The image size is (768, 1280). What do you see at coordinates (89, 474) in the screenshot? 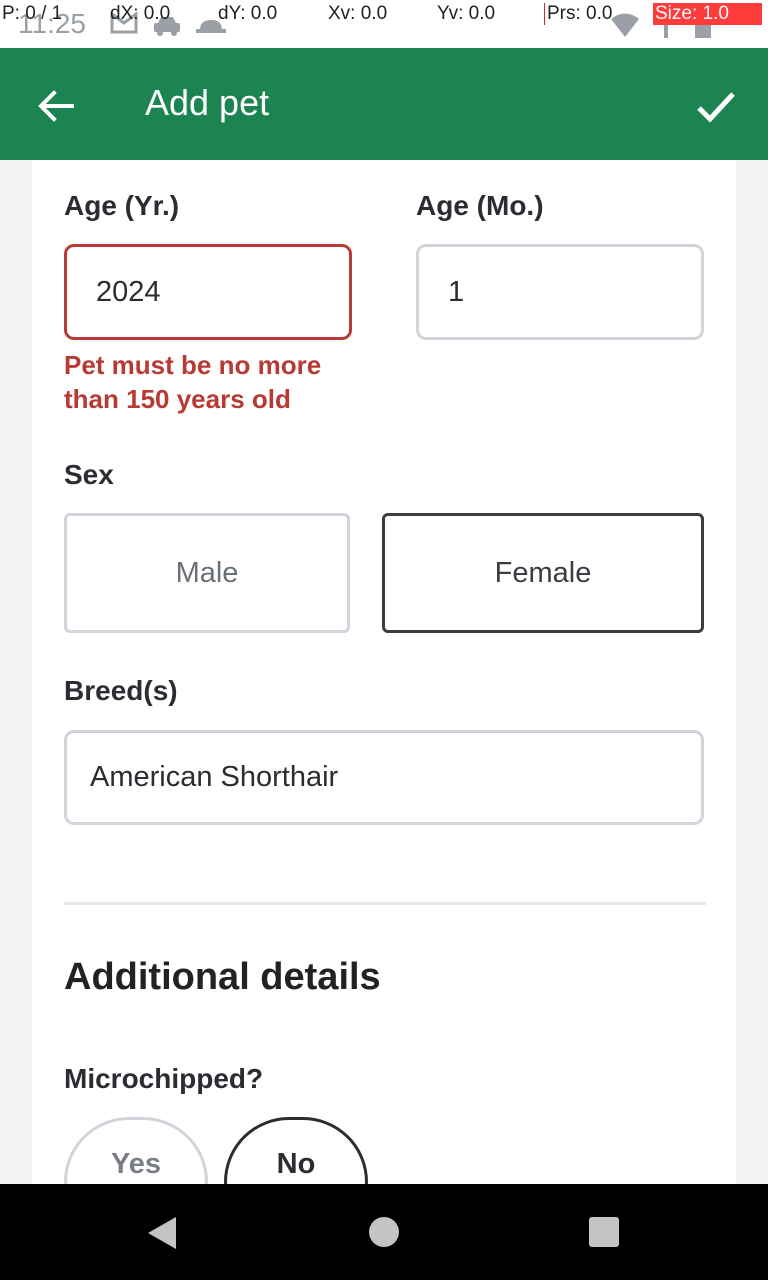
I see `sex-label: Sex` at bounding box center [89, 474].